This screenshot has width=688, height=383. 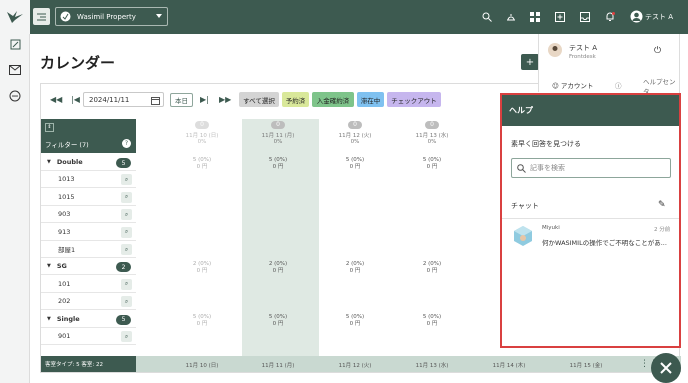 I want to click on help-title: ヘルプ, so click(x=590, y=110).